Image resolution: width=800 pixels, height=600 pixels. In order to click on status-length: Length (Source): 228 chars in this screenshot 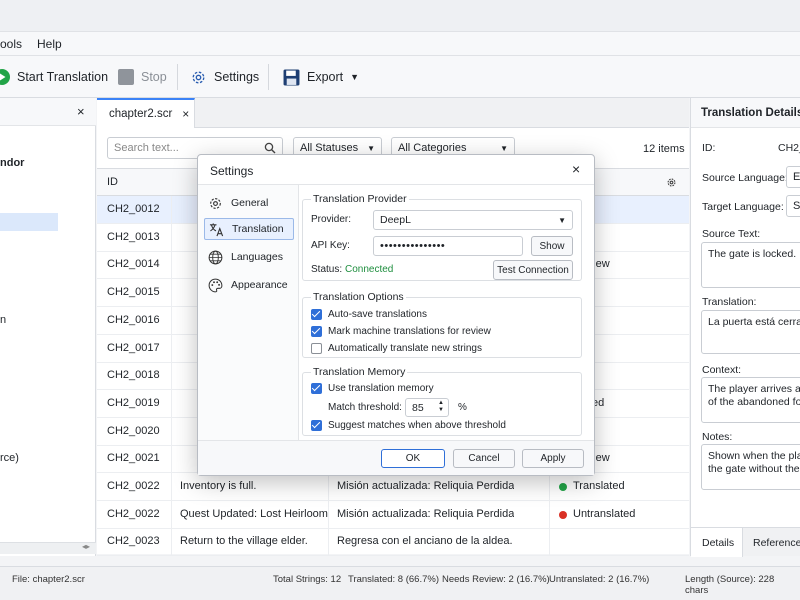, I will do `click(730, 585)`.